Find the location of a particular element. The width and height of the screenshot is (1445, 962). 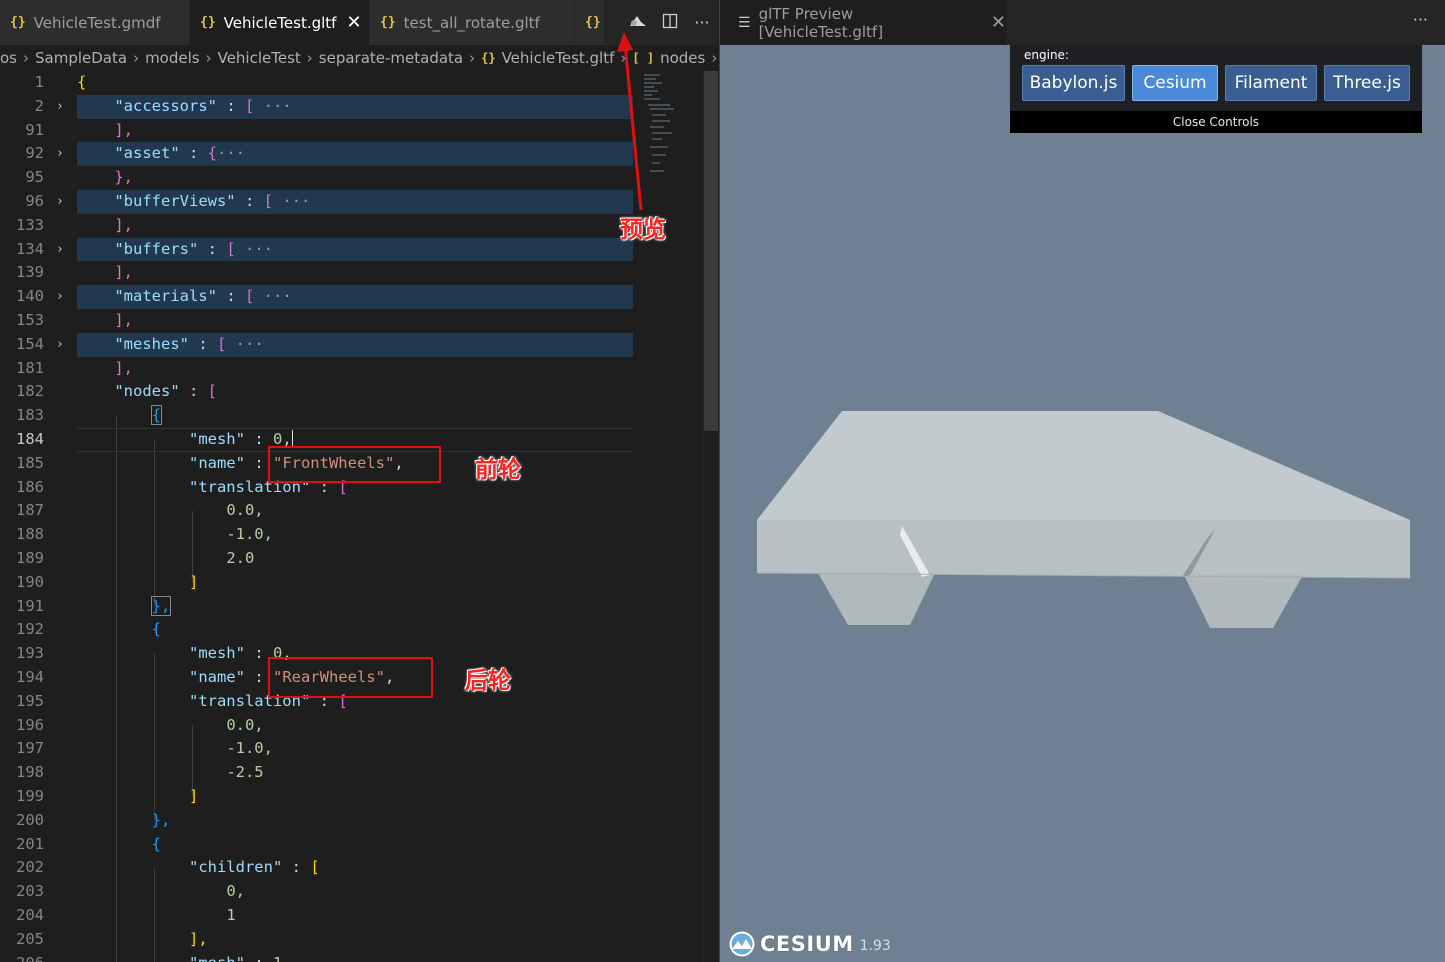

engine-babylonjs-button: Babylon.js is located at coordinates (1073, 83).